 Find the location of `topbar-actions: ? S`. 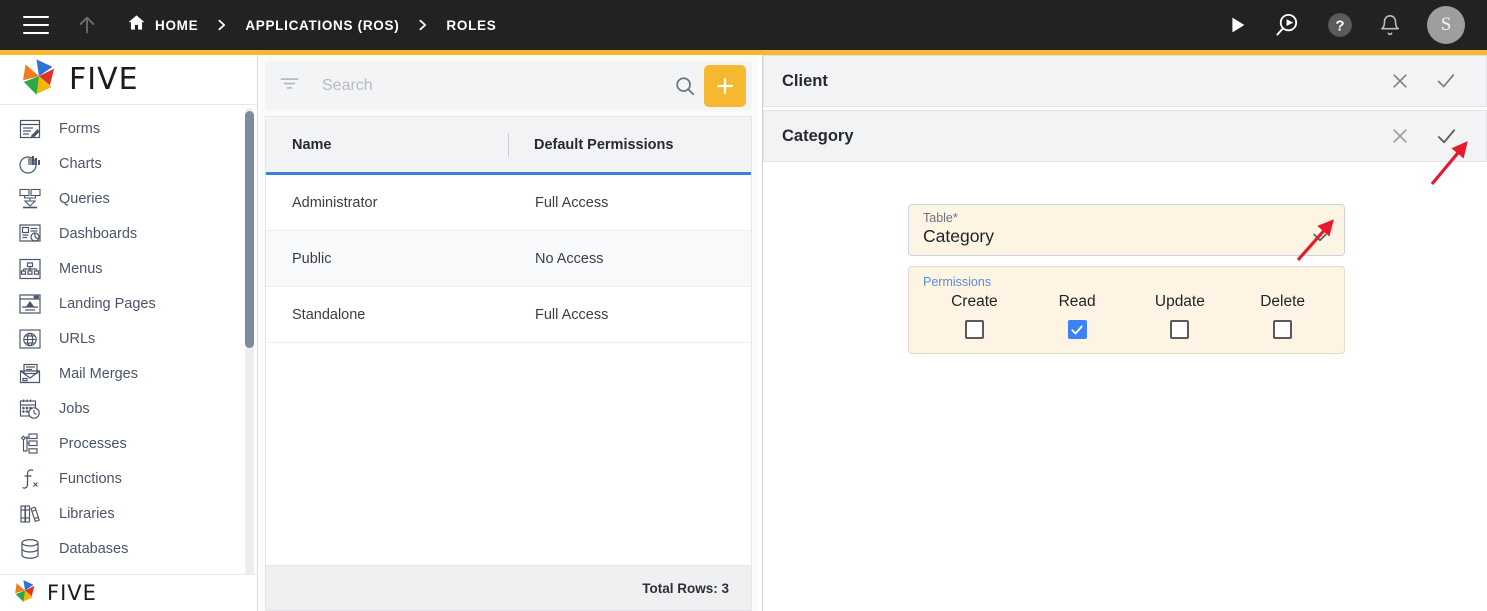

topbar-actions: ? S is located at coordinates (1356, 25).